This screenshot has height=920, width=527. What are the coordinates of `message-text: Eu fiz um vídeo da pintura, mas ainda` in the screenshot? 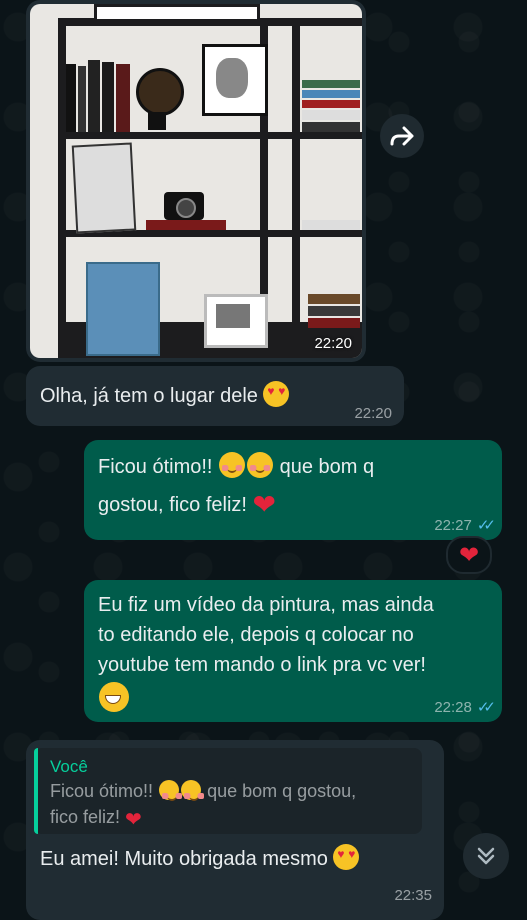 It's located at (266, 605).